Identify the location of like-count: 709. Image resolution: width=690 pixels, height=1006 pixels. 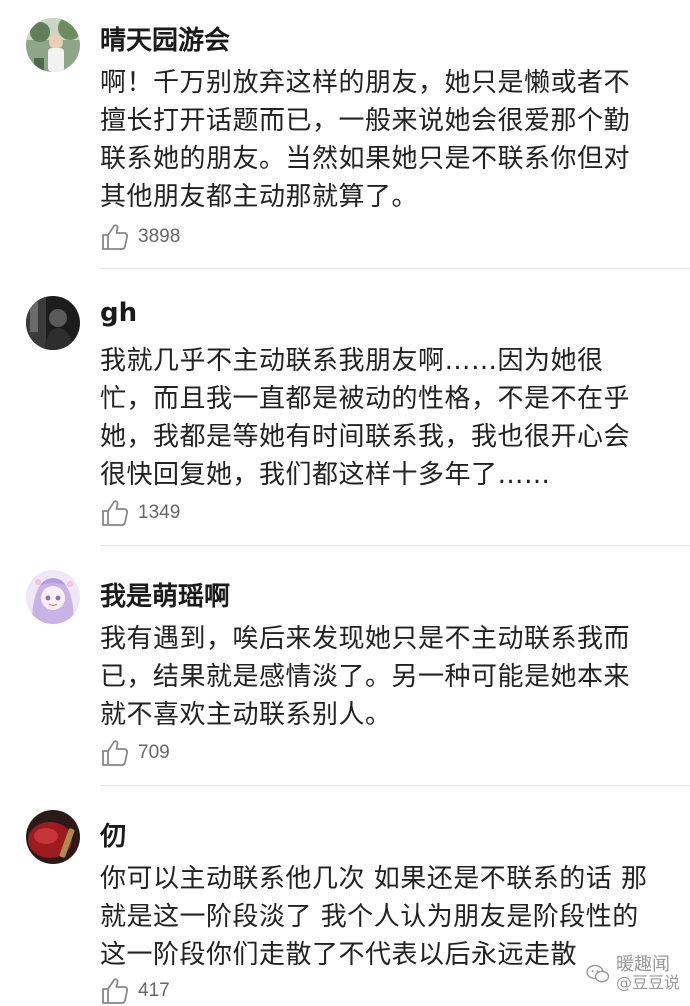
(154, 752).